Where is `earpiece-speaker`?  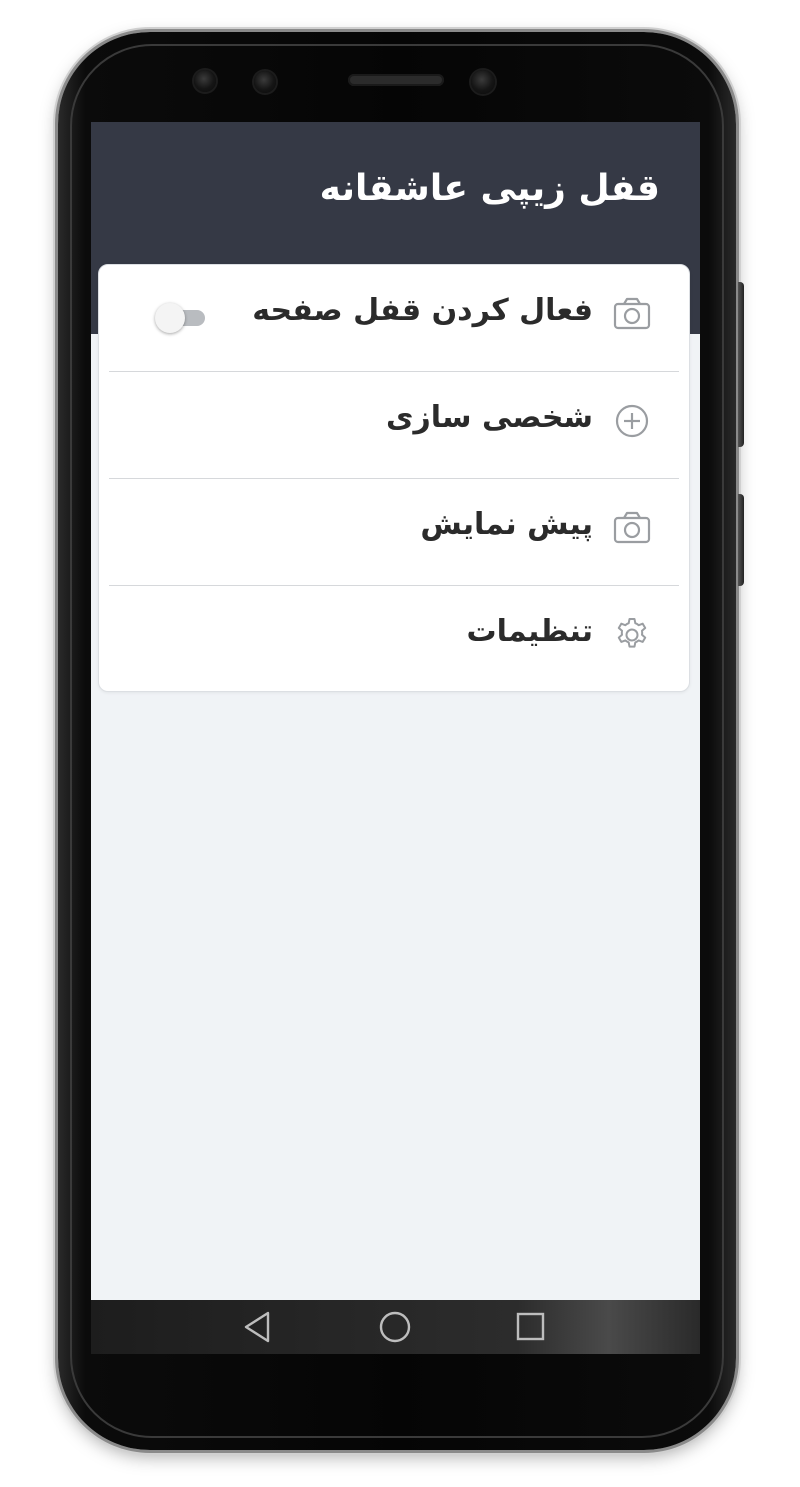 earpiece-speaker is located at coordinates (396, 80).